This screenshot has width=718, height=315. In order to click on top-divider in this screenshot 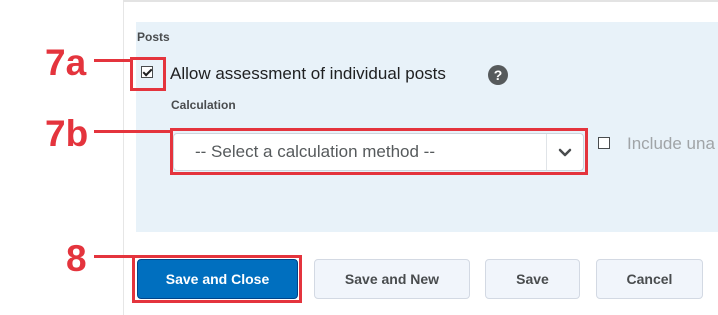, I will do `click(420, 1)`.